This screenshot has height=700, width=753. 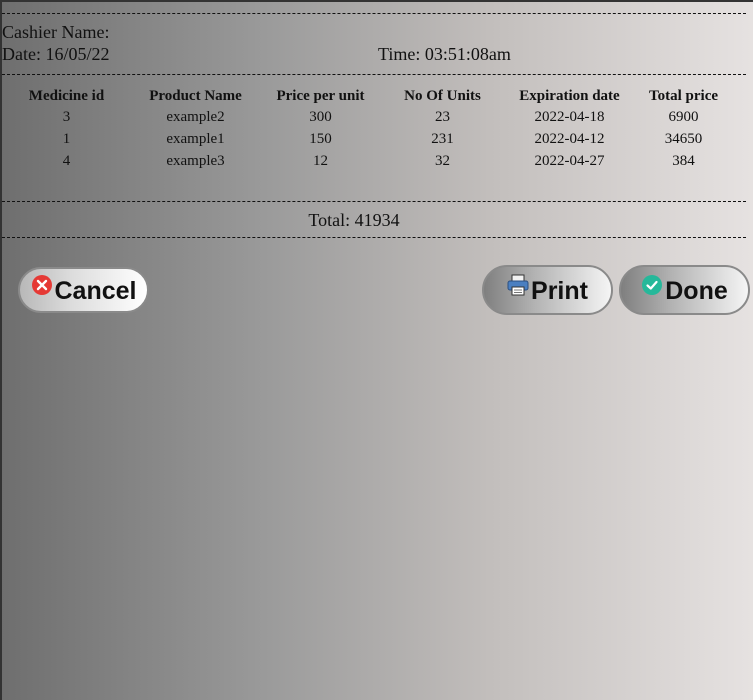 What do you see at coordinates (320, 95) in the screenshot?
I see `column-header-price-per-unit: Price per unit` at bounding box center [320, 95].